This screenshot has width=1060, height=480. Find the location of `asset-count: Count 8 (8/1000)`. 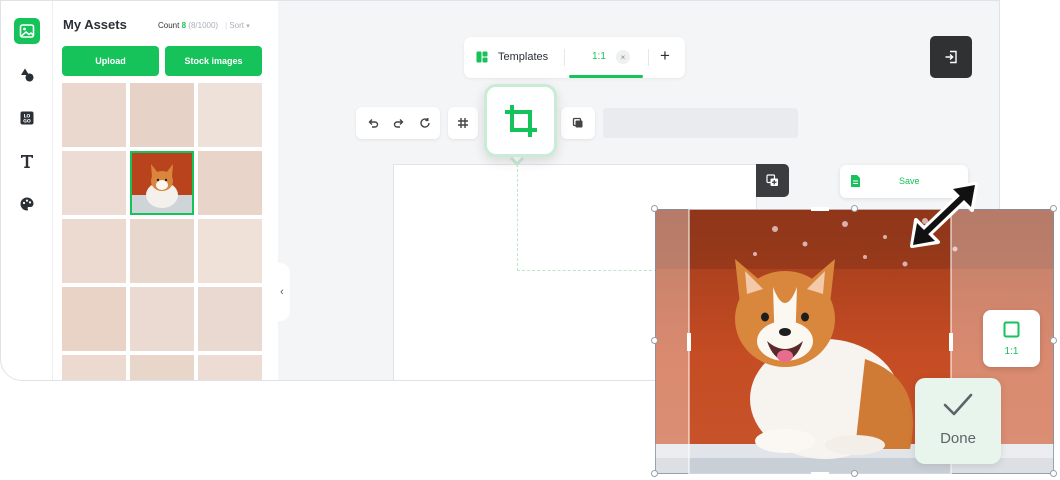

asset-count: Count 8 (8/1000) is located at coordinates (188, 25).